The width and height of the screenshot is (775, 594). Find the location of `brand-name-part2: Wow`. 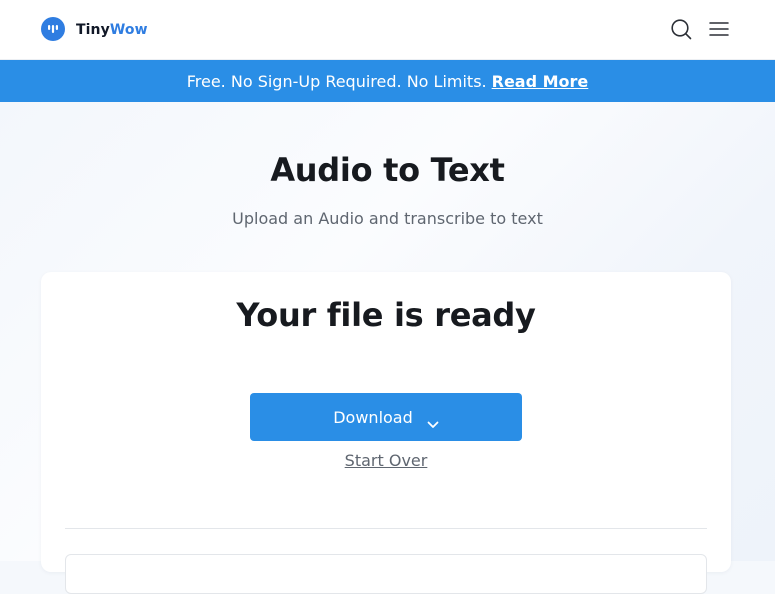

brand-name-part2: Wow is located at coordinates (128, 30).